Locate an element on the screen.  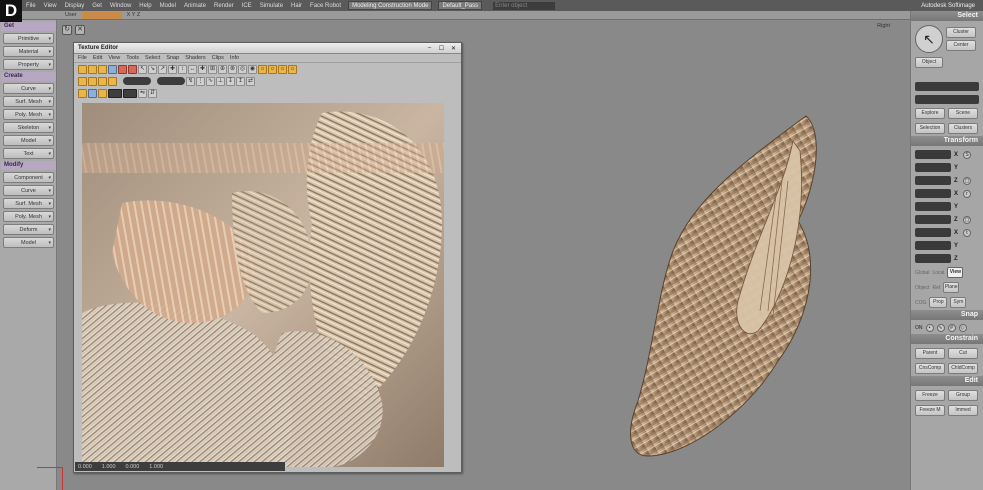
horizontal-icon: ↔ is located at coordinates (192, 69).